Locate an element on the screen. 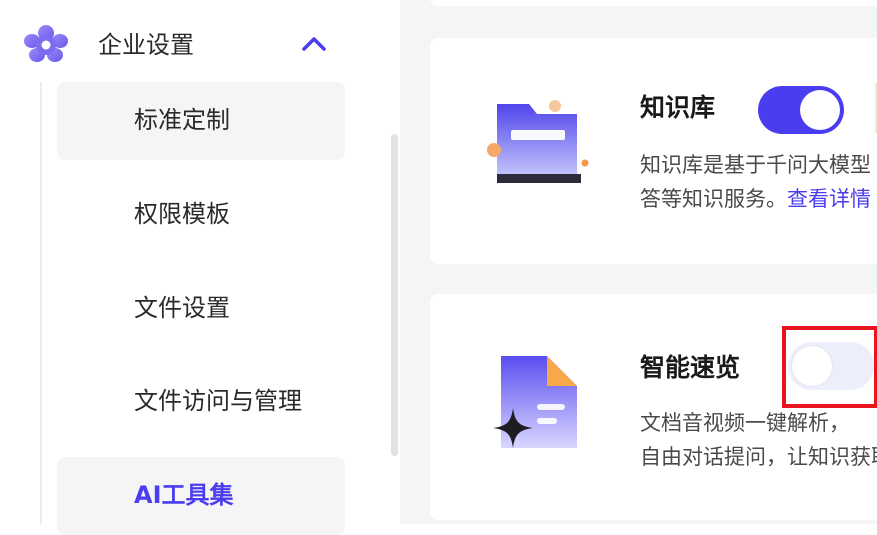 The image size is (877, 535). card-desc-line: 知识库是基于千问大模型 is located at coordinates (755, 165).